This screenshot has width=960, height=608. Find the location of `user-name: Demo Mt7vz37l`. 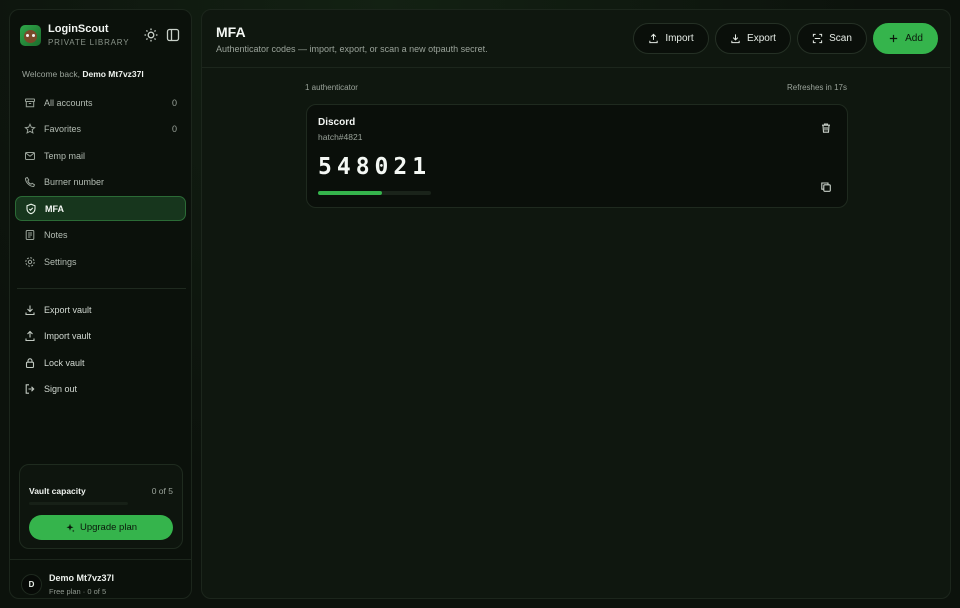

user-name: Demo Mt7vz37l is located at coordinates (82, 578).